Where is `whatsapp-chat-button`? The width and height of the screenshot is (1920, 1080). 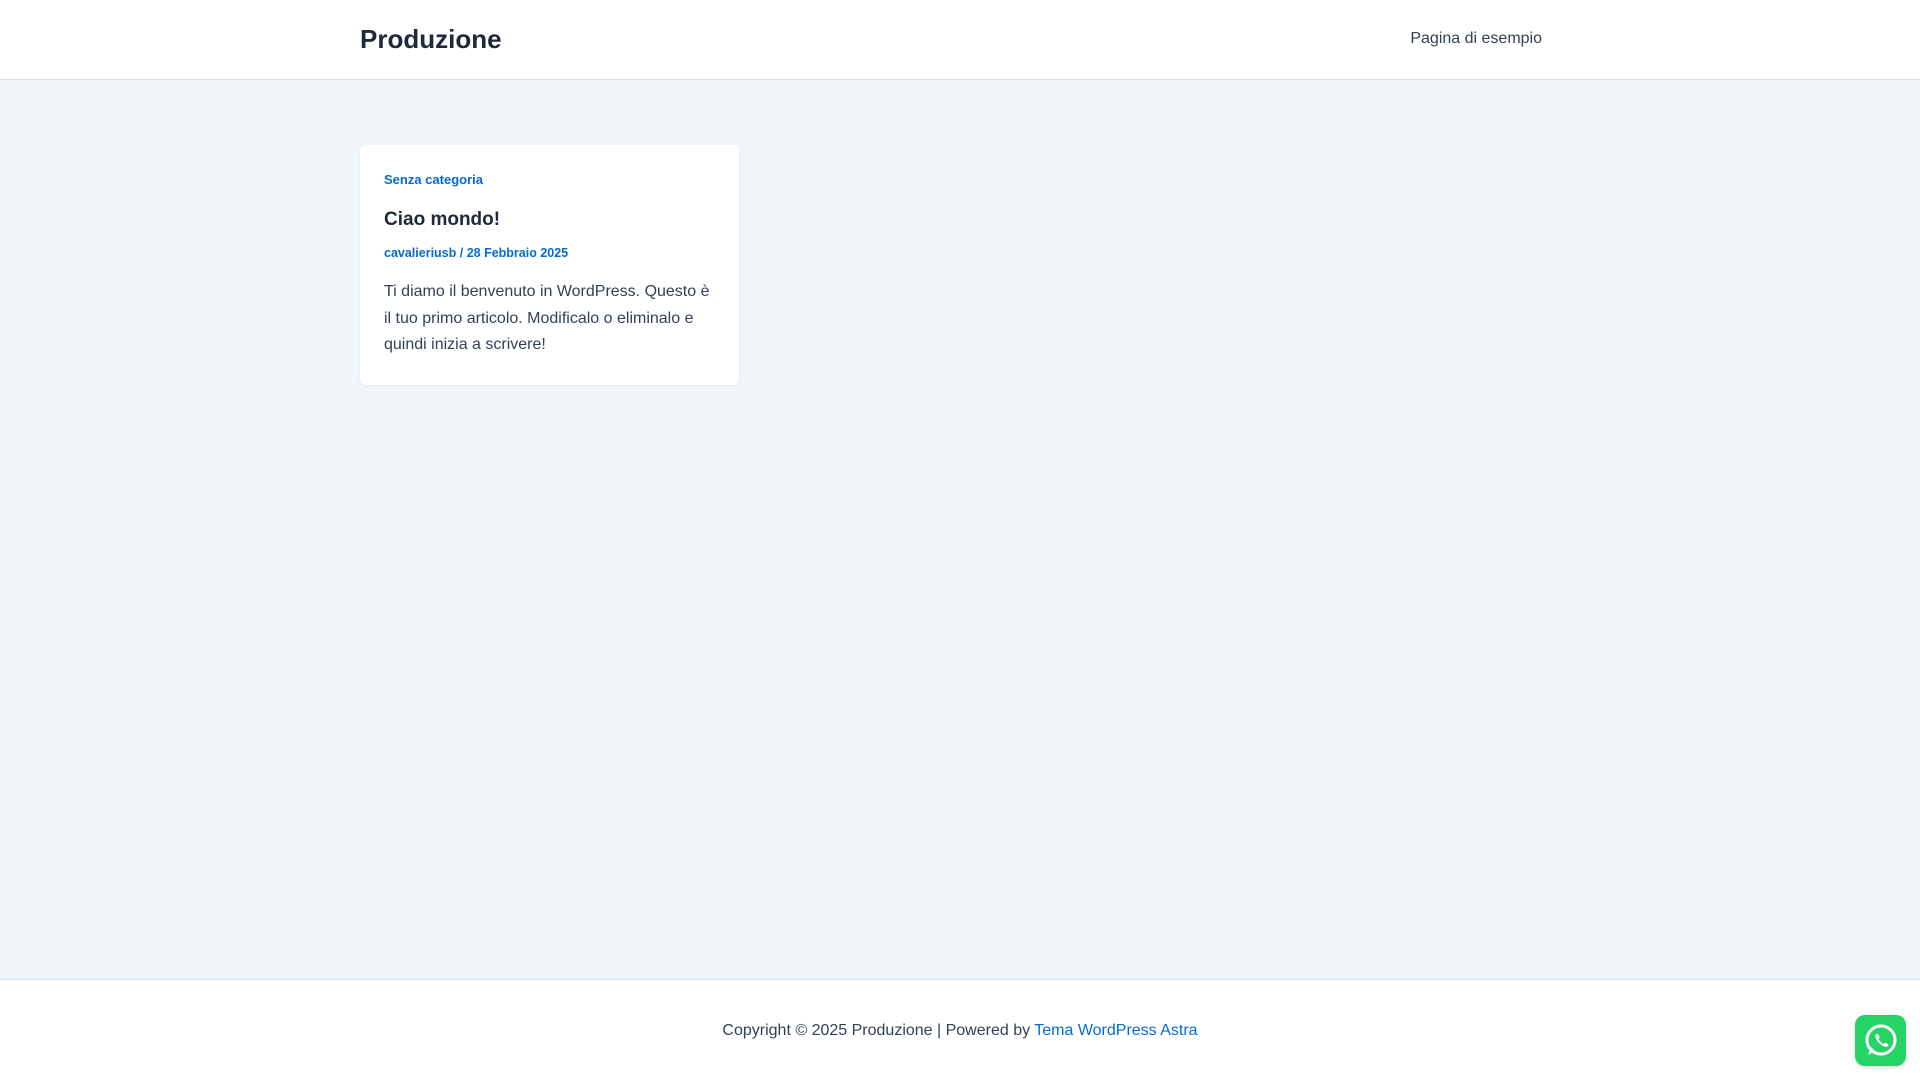 whatsapp-chat-button is located at coordinates (1880, 1040).